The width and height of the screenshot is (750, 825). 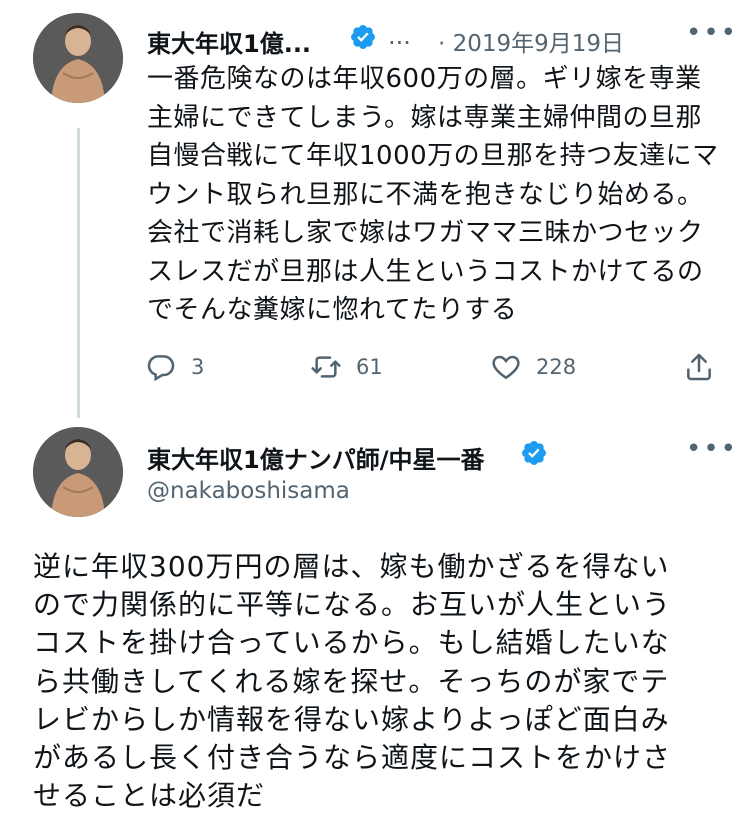 What do you see at coordinates (424, 117) in the screenshot?
I see `text-line: 主婦にできてしまう。嫁は専業主婦仲間の旦那` at bounding box center [424, 117].